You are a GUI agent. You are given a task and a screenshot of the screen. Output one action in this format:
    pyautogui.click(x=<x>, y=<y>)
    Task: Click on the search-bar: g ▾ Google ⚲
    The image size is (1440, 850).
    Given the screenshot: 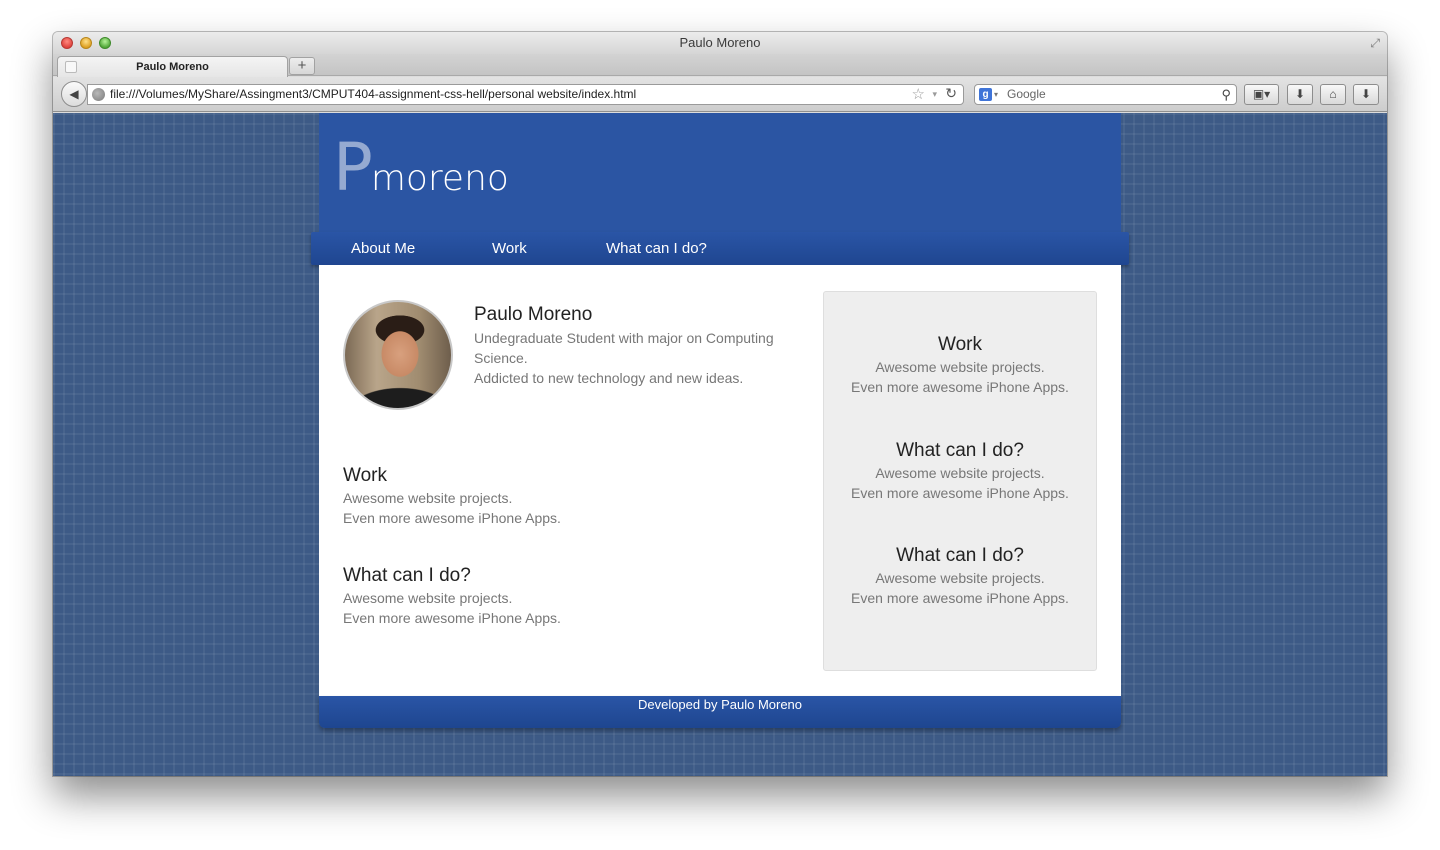 What is the action you would take?
    pyautogui.click(x=1105, y=94)
    